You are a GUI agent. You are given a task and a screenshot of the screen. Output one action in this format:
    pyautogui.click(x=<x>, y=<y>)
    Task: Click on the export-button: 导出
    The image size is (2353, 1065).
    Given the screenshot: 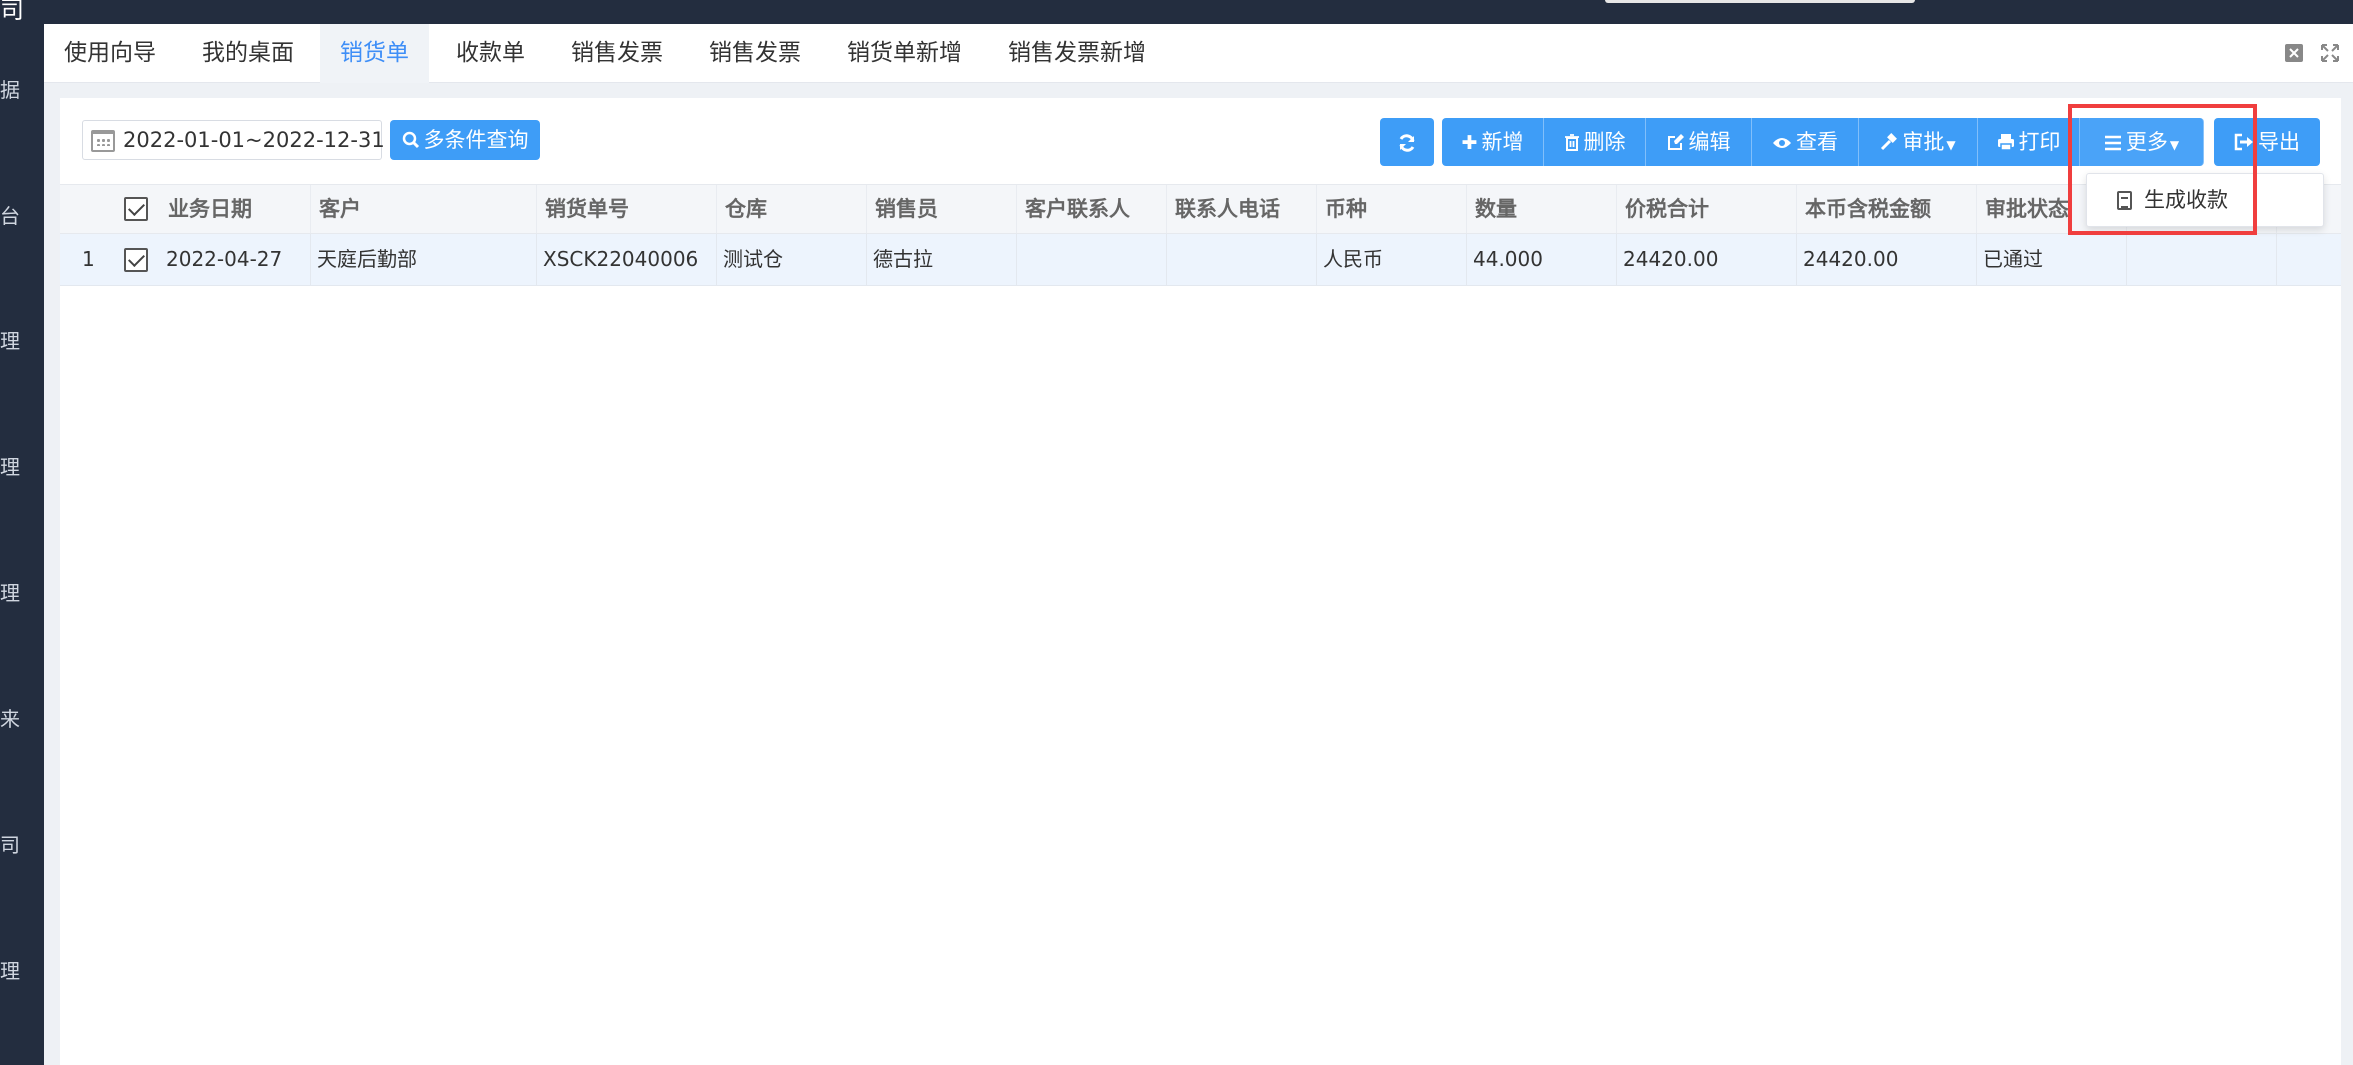 What is the action you would take?
    pyautogui.click(x=2267, y=142)
    